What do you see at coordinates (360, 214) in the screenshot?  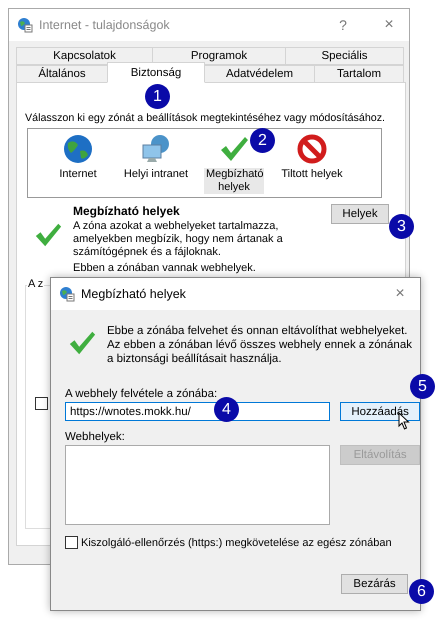 I see `sites-button: Helyek` at bounding box center [360, 214].